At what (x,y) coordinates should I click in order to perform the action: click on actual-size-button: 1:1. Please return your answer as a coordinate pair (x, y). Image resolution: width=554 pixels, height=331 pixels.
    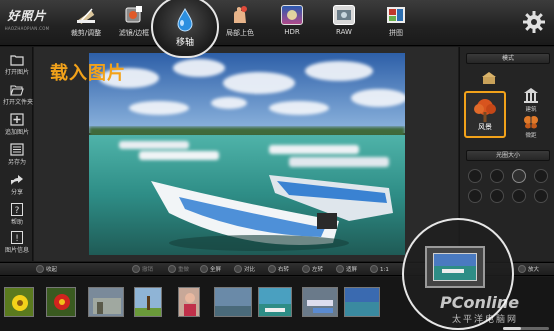
    Looking at the image, I should click on (379, 269).